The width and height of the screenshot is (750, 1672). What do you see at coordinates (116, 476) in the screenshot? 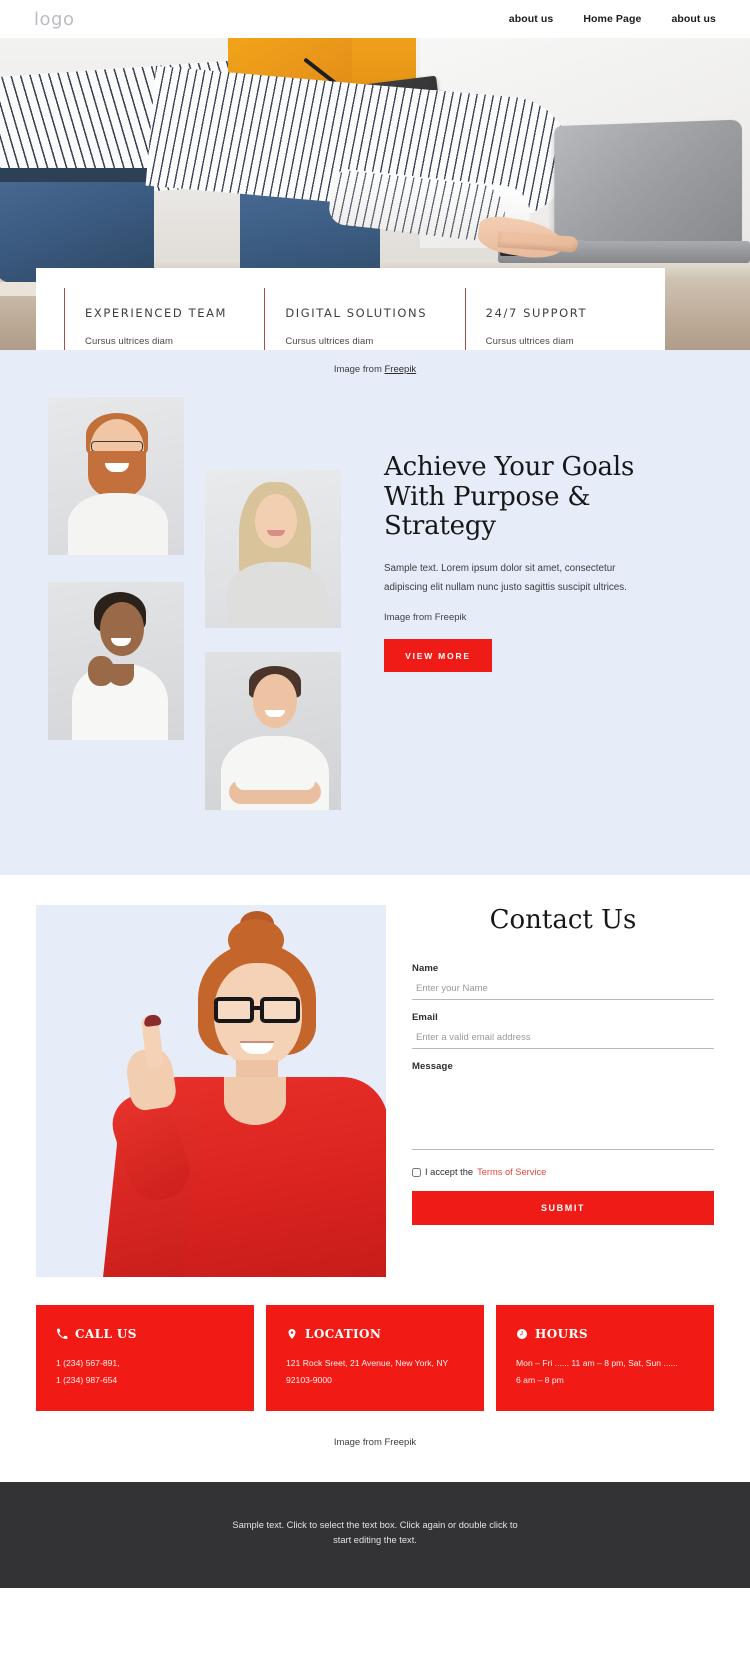
I see `team-photo-bearded-man` at bounding box center [116, 476].